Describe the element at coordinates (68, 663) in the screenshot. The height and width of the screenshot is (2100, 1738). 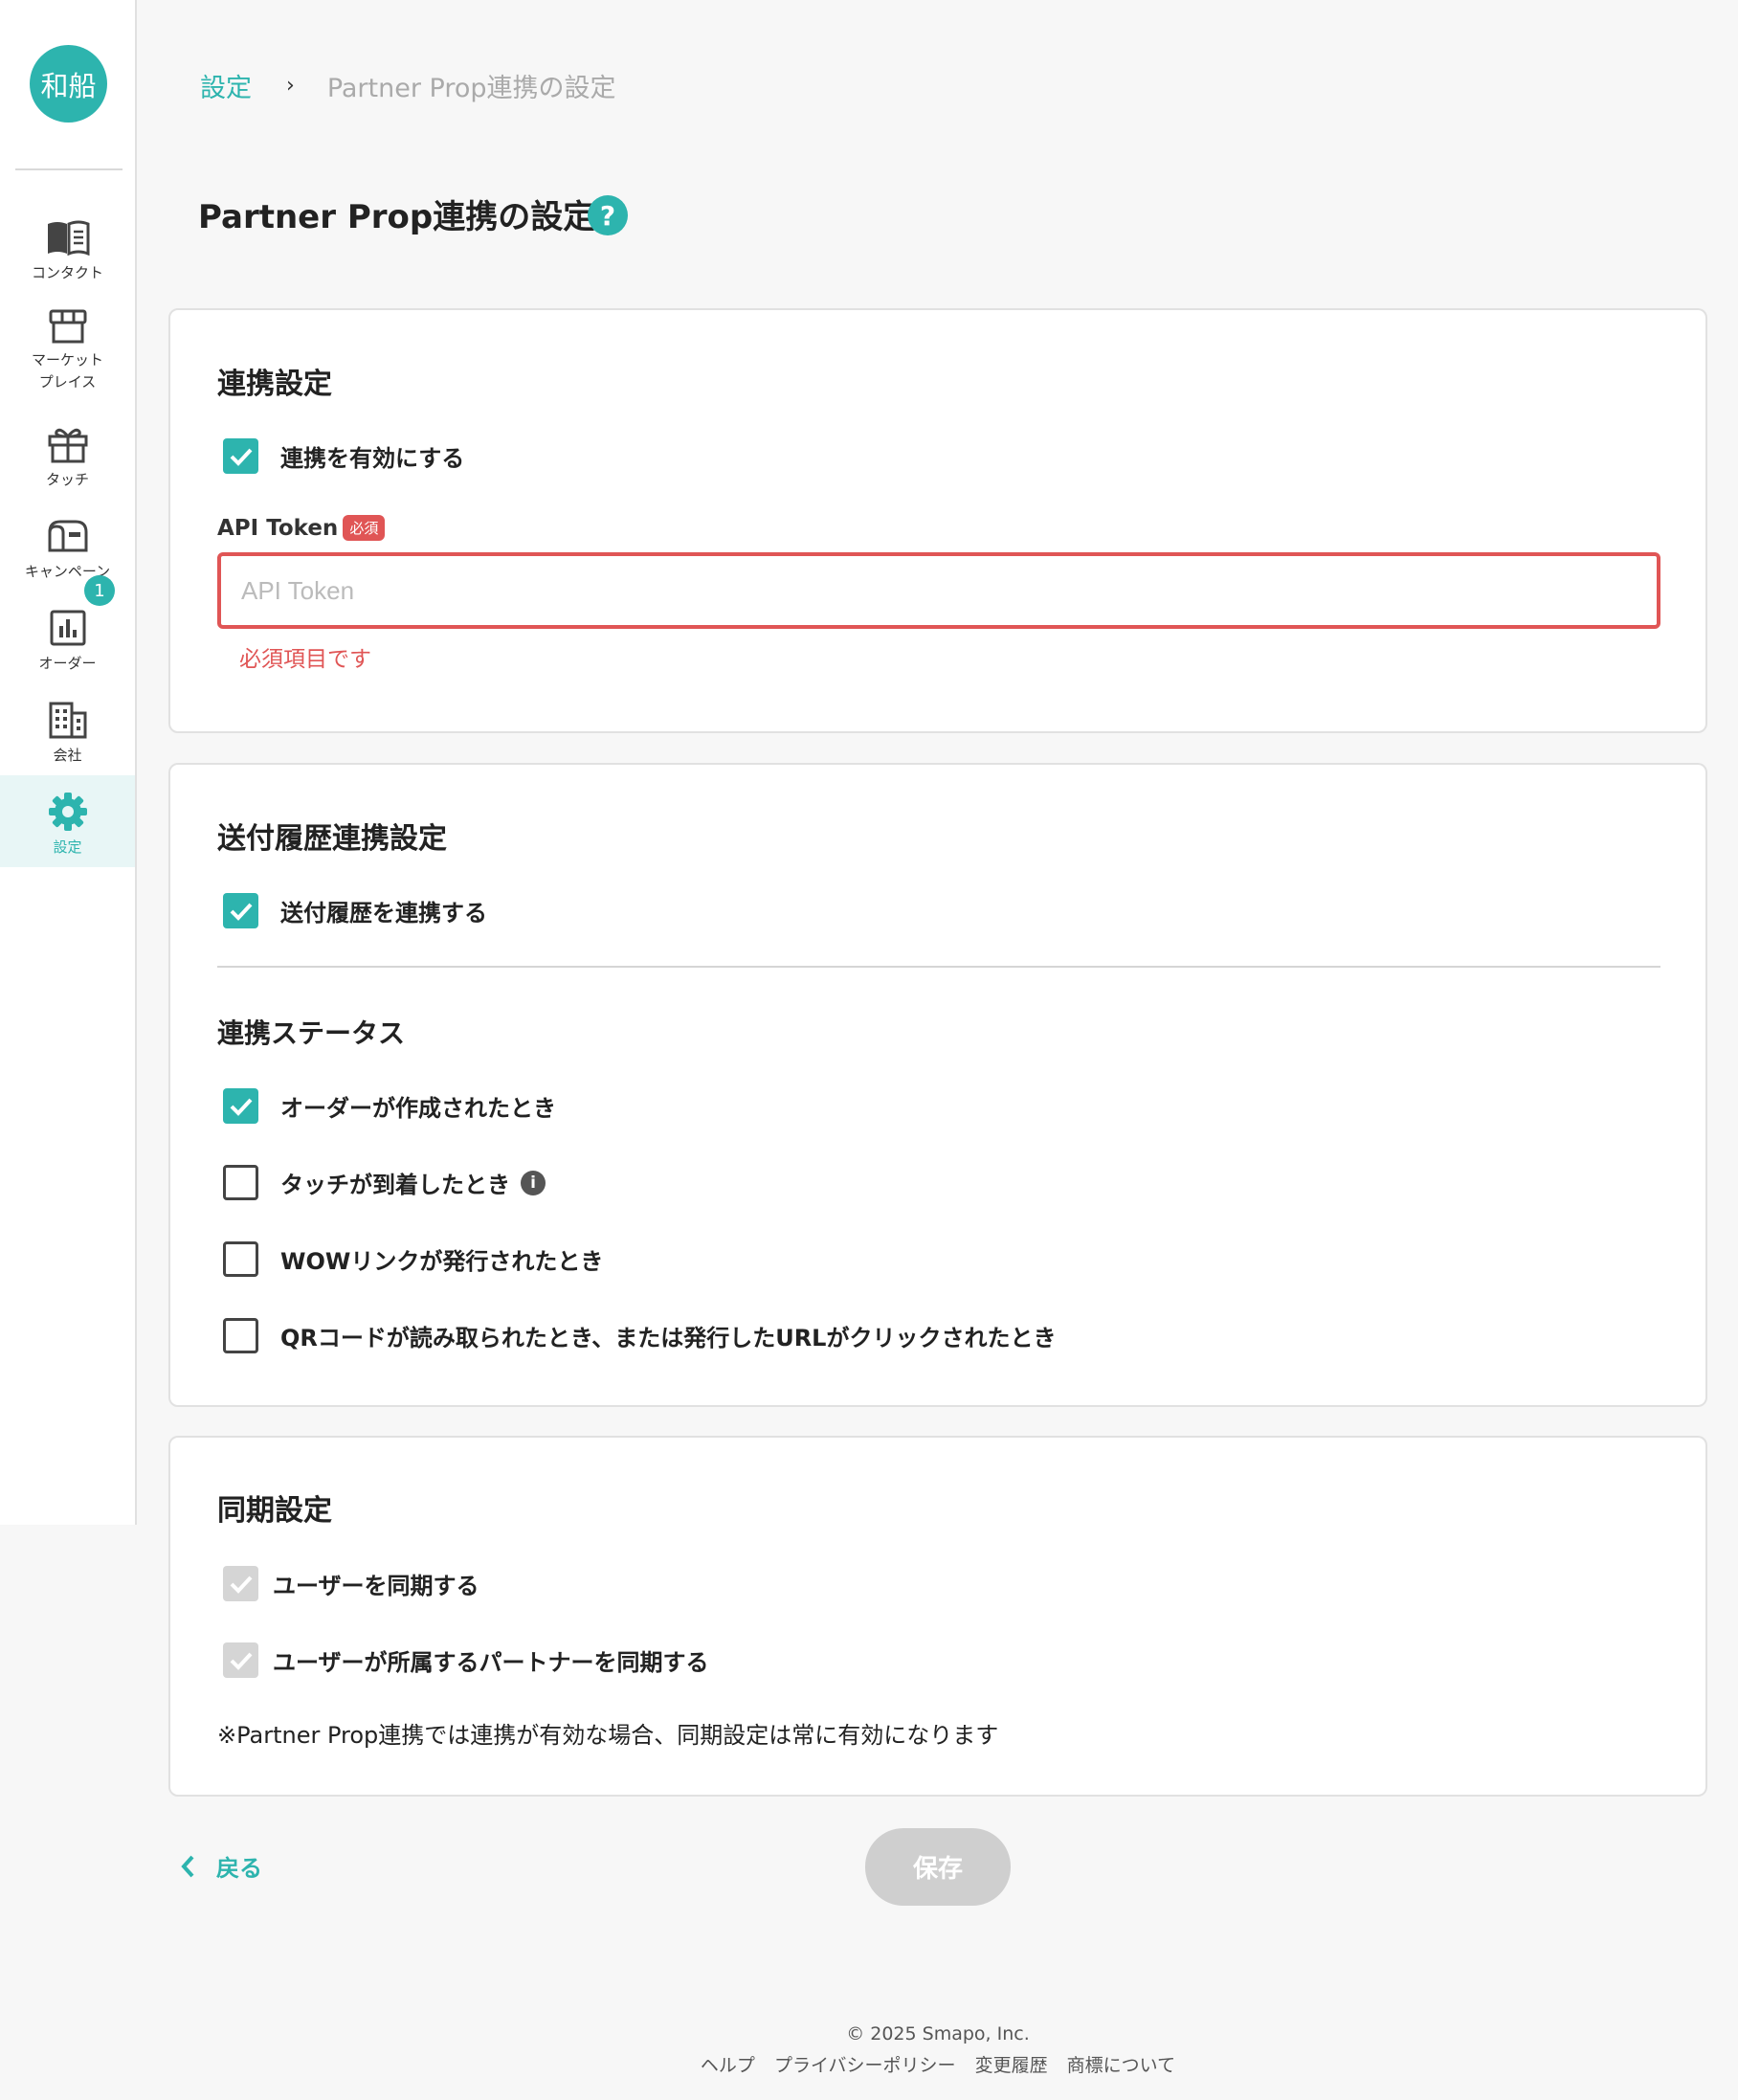
I see `sidebar-item-label: オーダー` at that location.